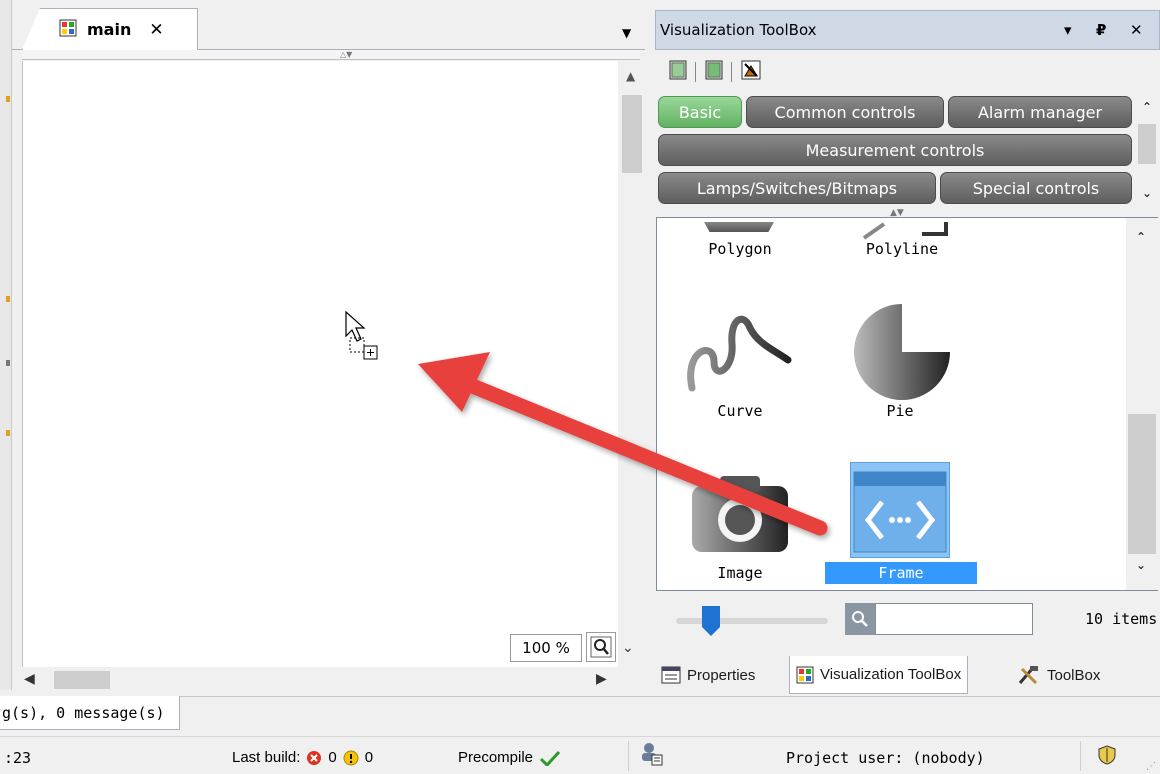  Describe the element at coordinates (630, 76) in the screenshot. I see `scroll-up-icon: ▲` at that location.